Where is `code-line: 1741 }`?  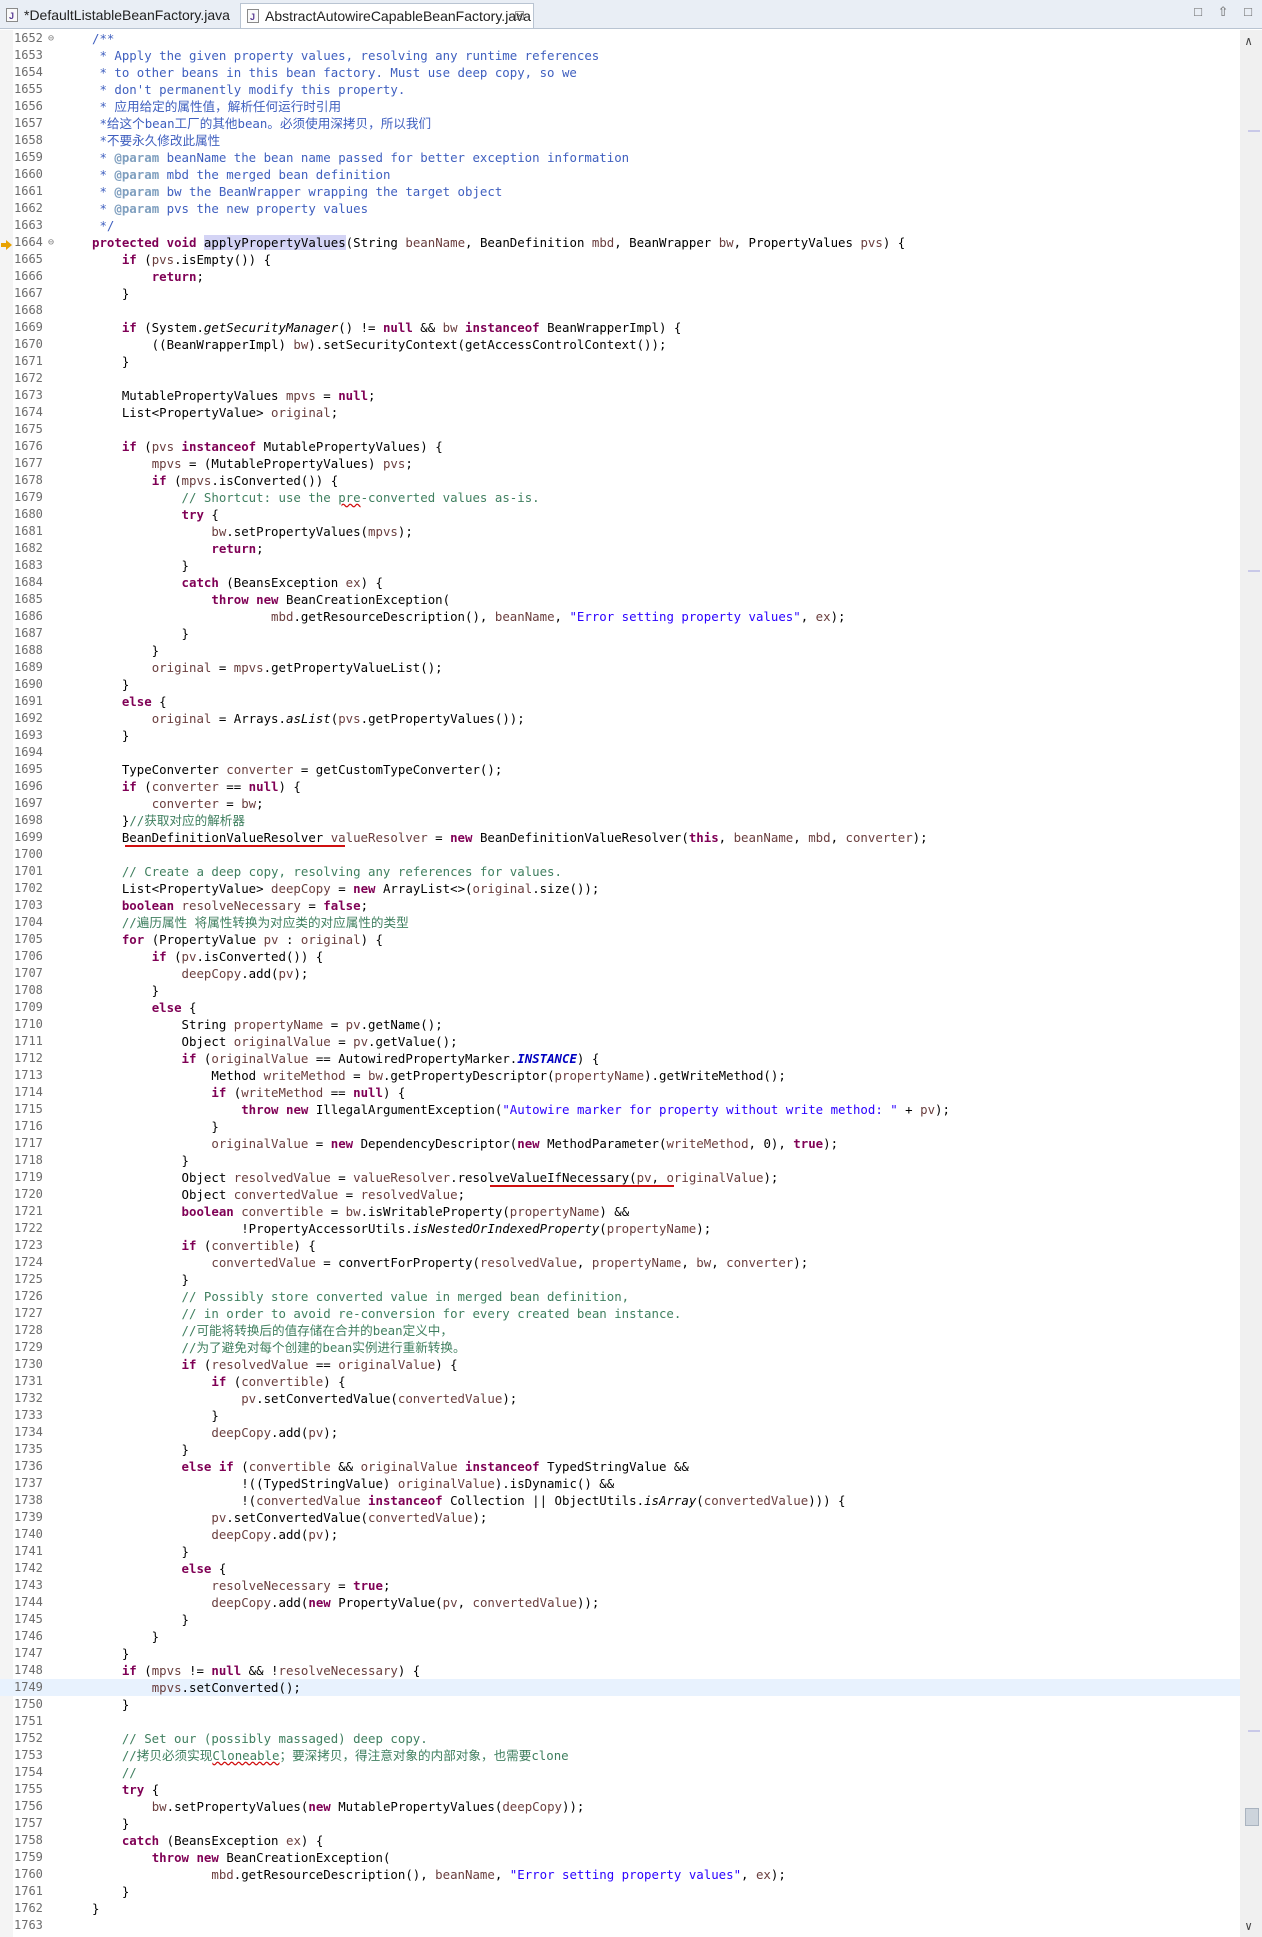
code-line: 1741 } is located at coordinates (620, 1551).